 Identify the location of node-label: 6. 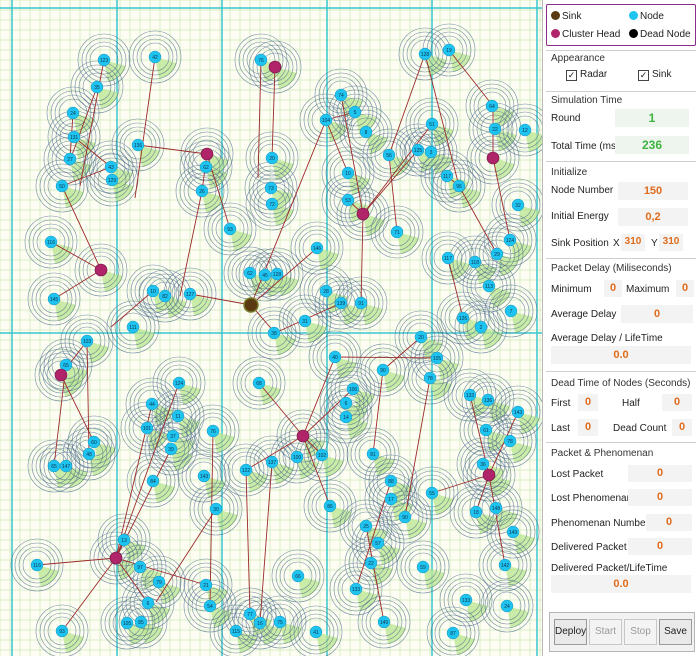
(346, 404).